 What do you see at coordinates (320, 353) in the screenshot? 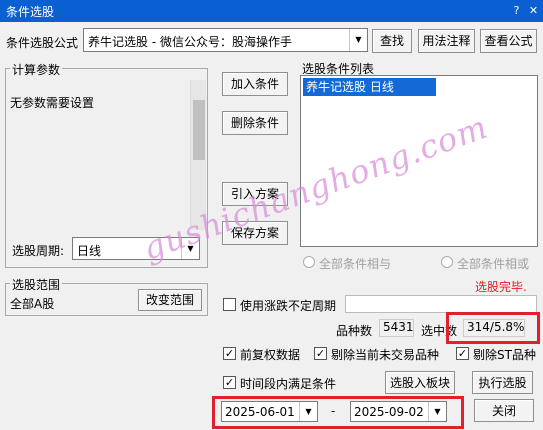
I see `exclude-untraded-checkbox: ✓` at bounding box center [320, 353].